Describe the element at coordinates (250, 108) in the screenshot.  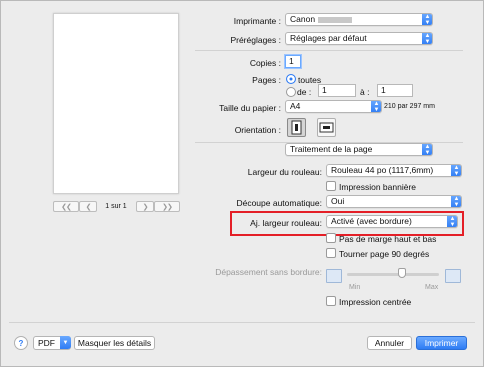
I see `paper-size-label: Taille du papier :` at that location.